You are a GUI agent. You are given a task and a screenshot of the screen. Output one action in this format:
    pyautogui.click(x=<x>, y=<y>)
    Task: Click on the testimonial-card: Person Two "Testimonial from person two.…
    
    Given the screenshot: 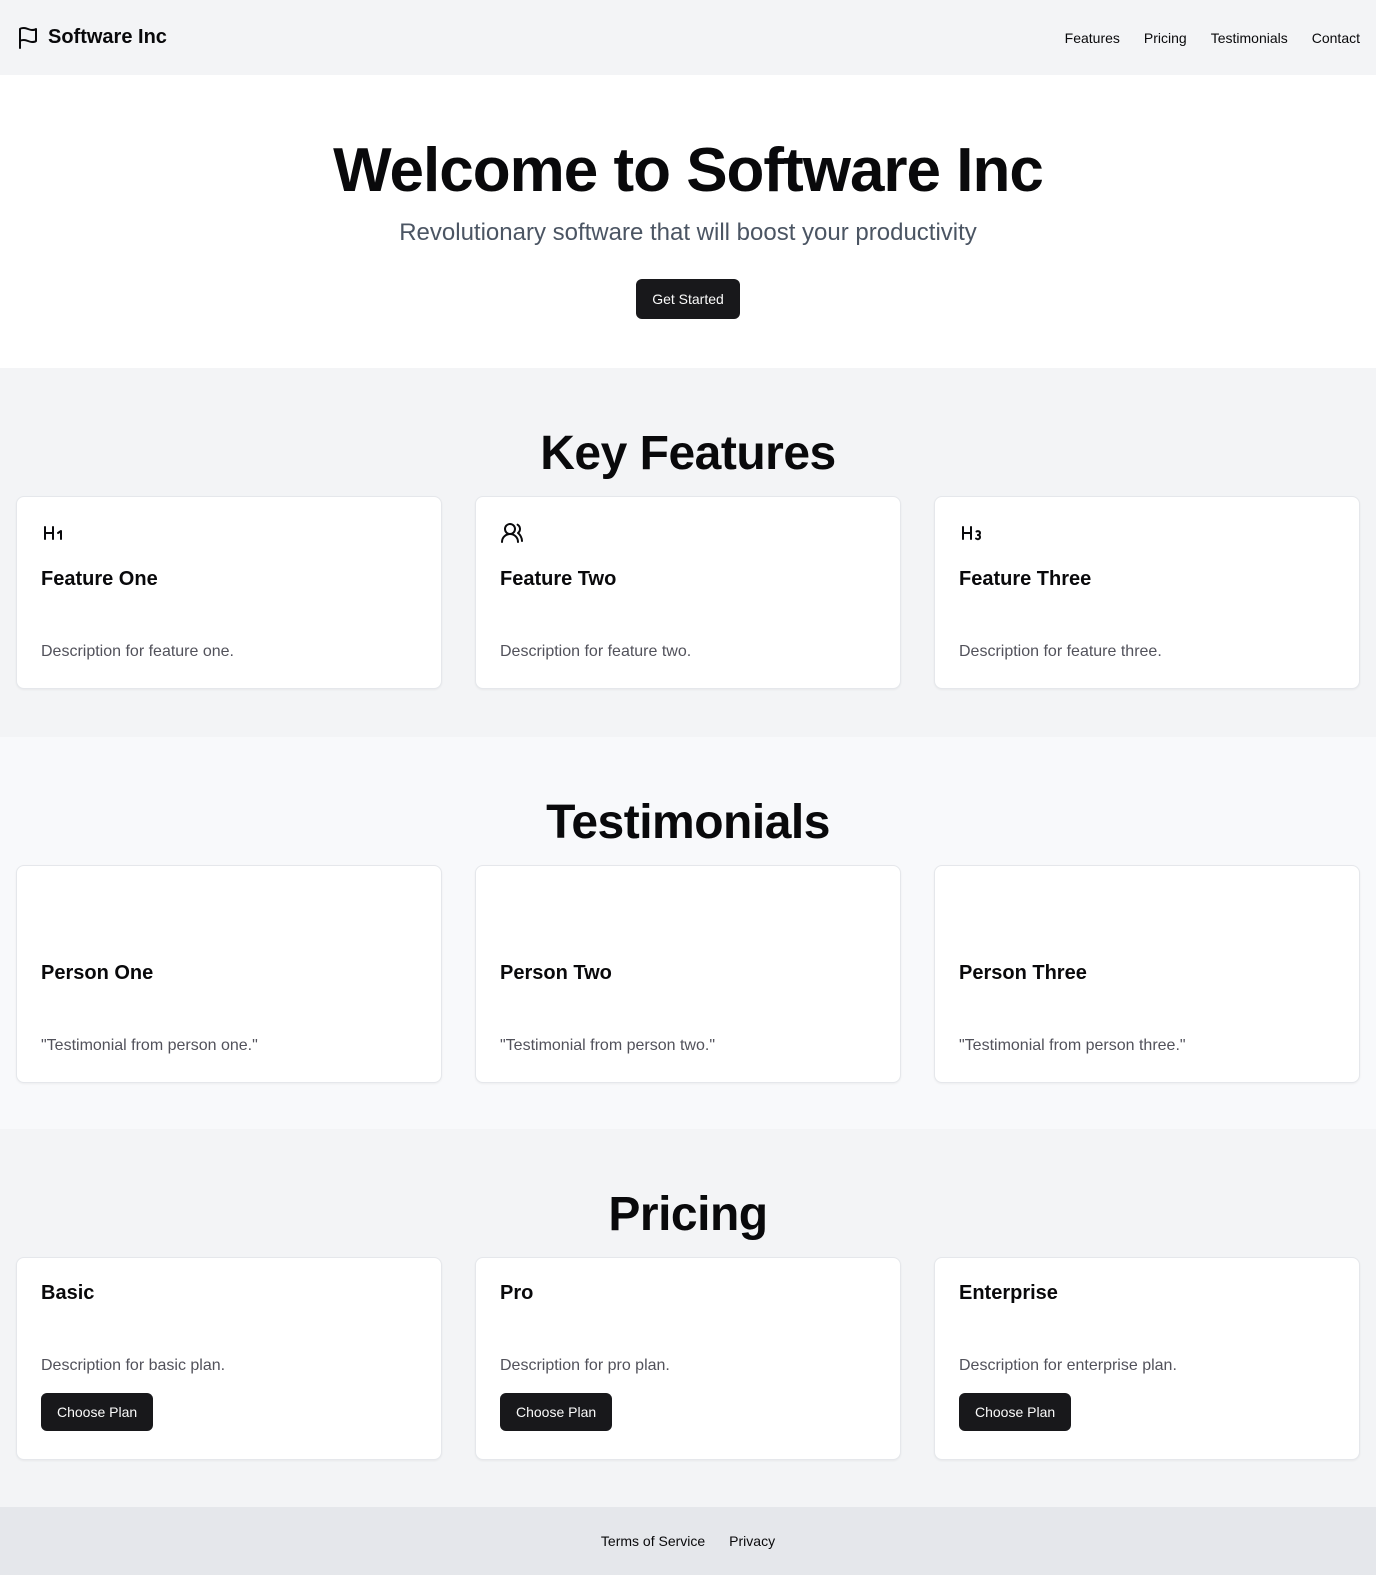 What is the action you would take?
    pyautogui.click(x=688, y=974)
    